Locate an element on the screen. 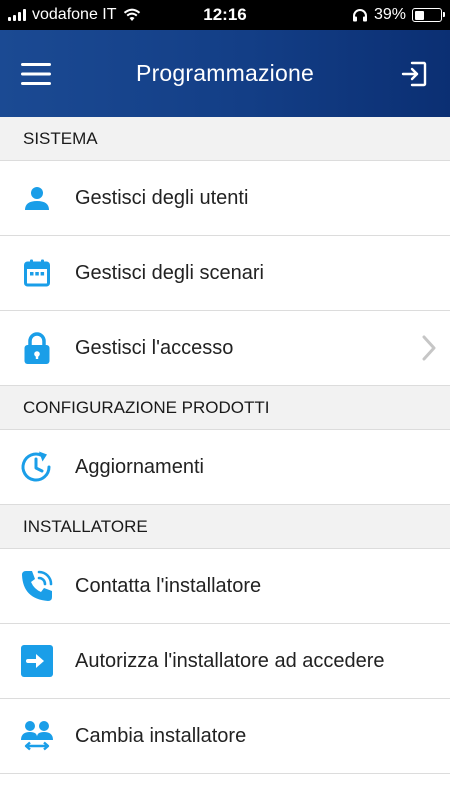  phone-call-icon is located at coordinates (37, 586).